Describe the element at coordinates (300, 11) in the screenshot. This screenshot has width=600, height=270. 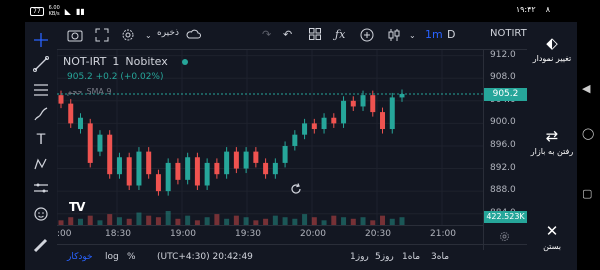
I see `status-bar: 77 6.00 KB/s ◣ ▮▮ ۱۹:۴۲ ٨` at that location.